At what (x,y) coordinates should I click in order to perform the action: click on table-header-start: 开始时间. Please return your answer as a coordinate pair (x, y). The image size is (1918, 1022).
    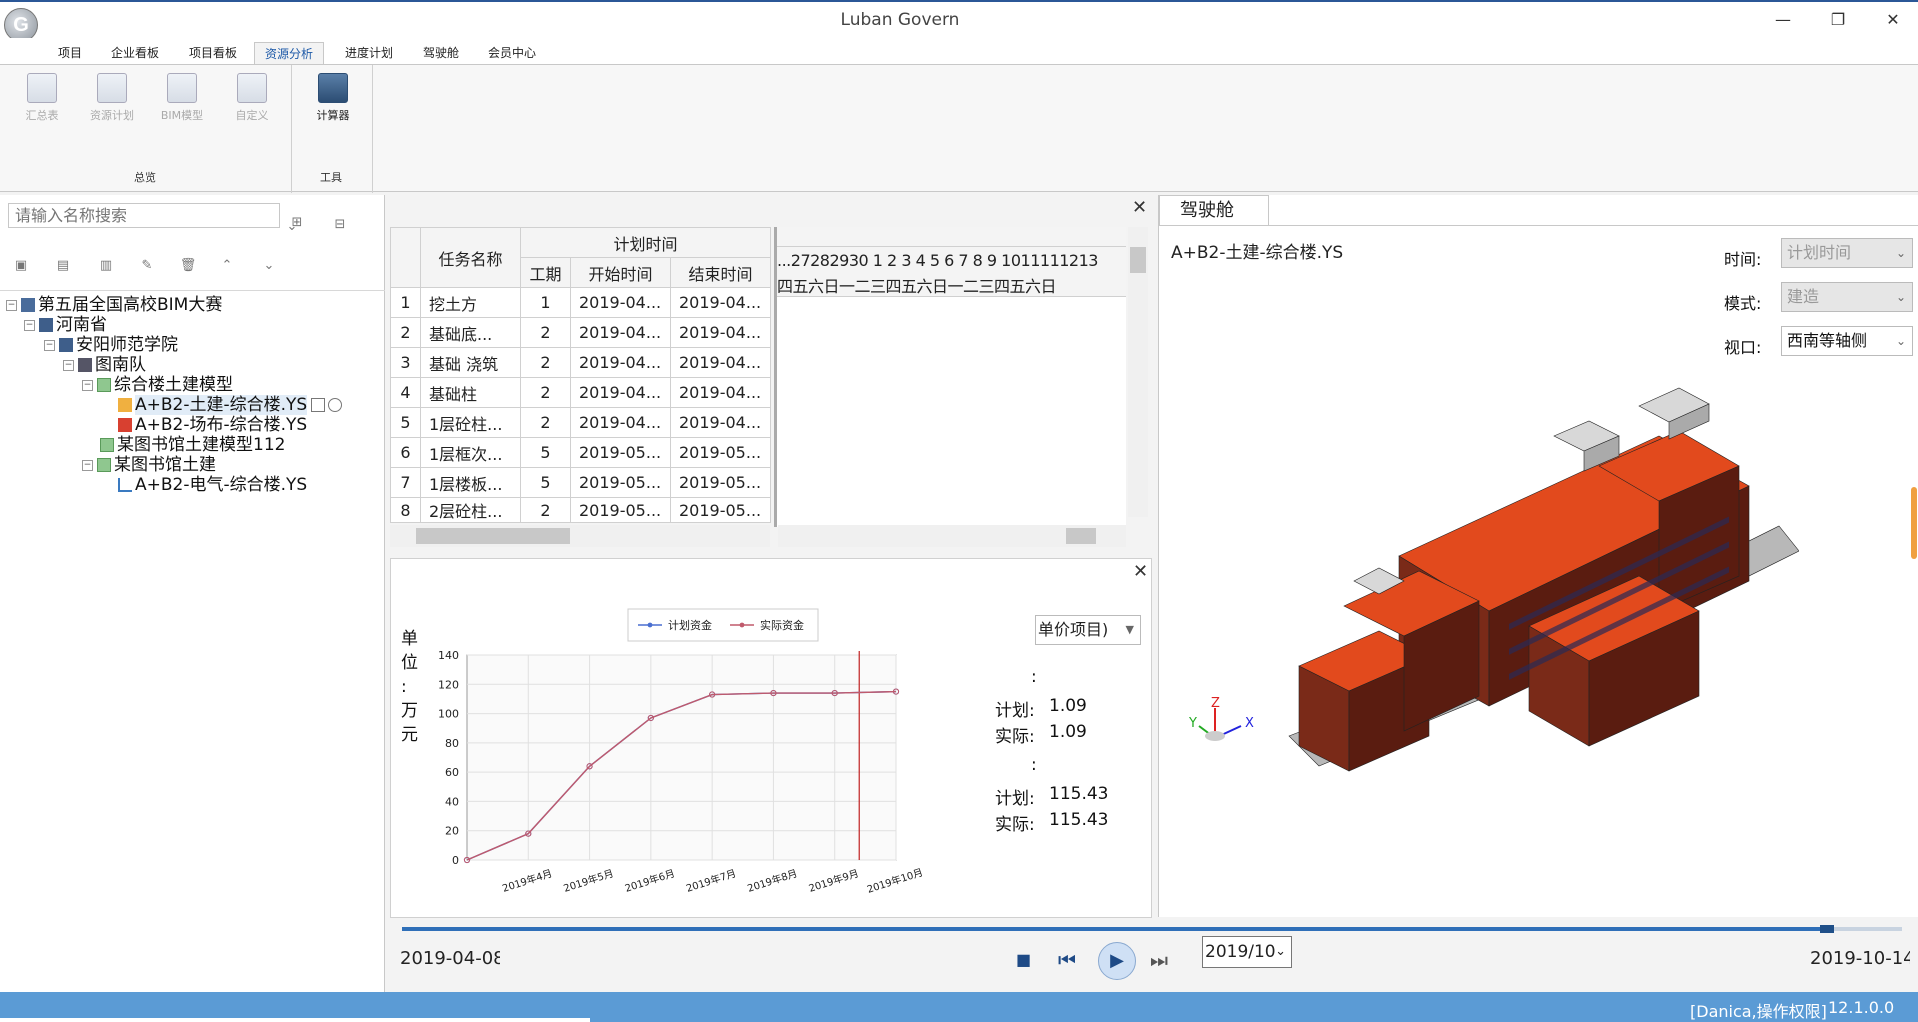
    Looking at the image, I should click on (620, 272).